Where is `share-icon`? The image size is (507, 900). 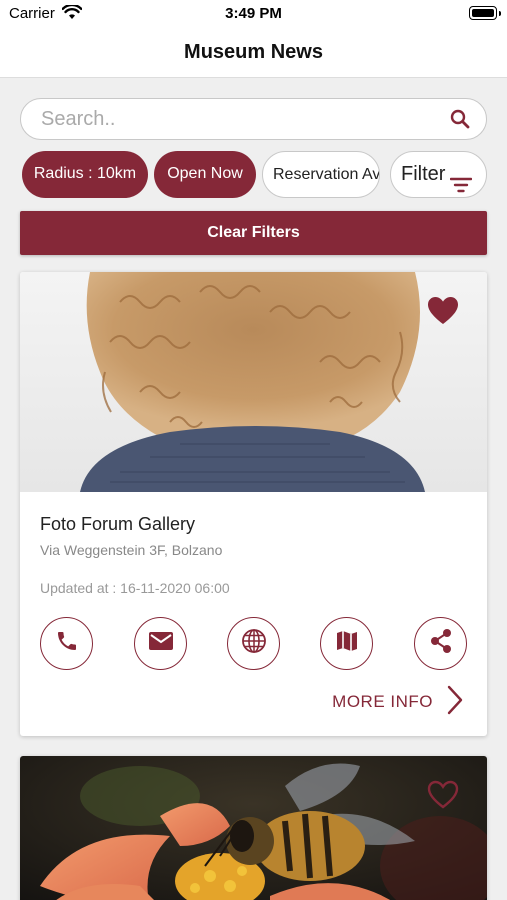
share-icon is located at coordinates (441, 643).